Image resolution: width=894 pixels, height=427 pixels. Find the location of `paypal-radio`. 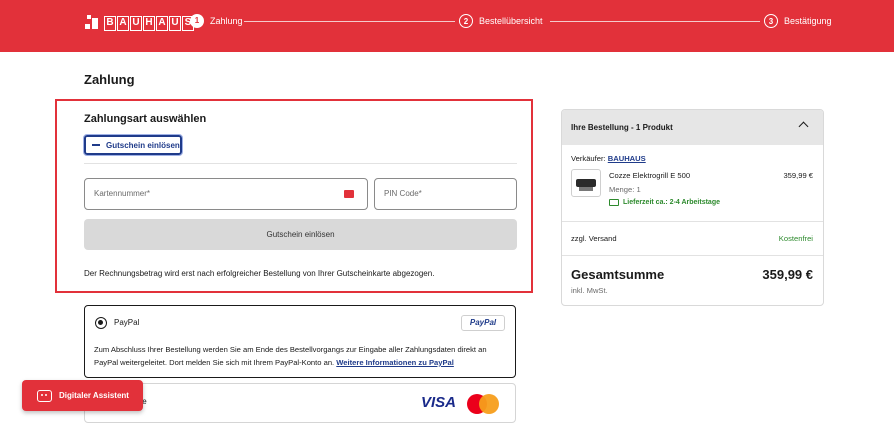

paypal-radio is located at coordinates (101, 323).